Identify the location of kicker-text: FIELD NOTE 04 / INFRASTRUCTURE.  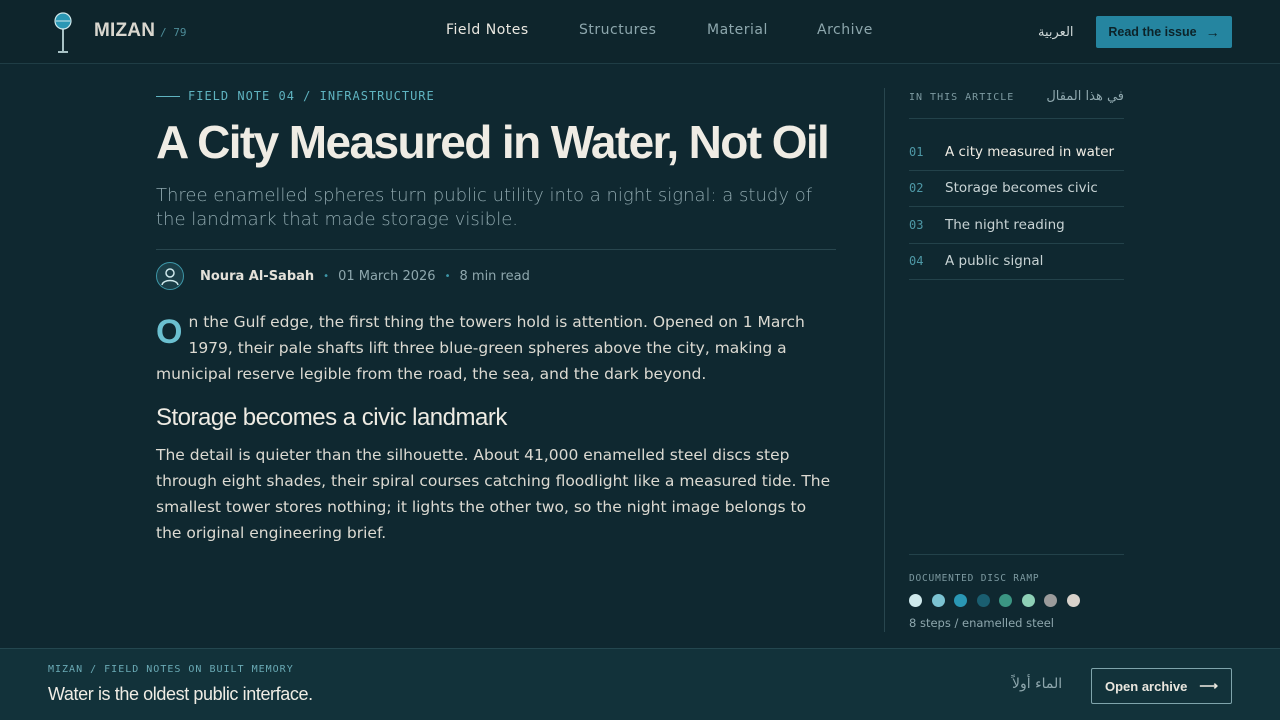
(311, 96).